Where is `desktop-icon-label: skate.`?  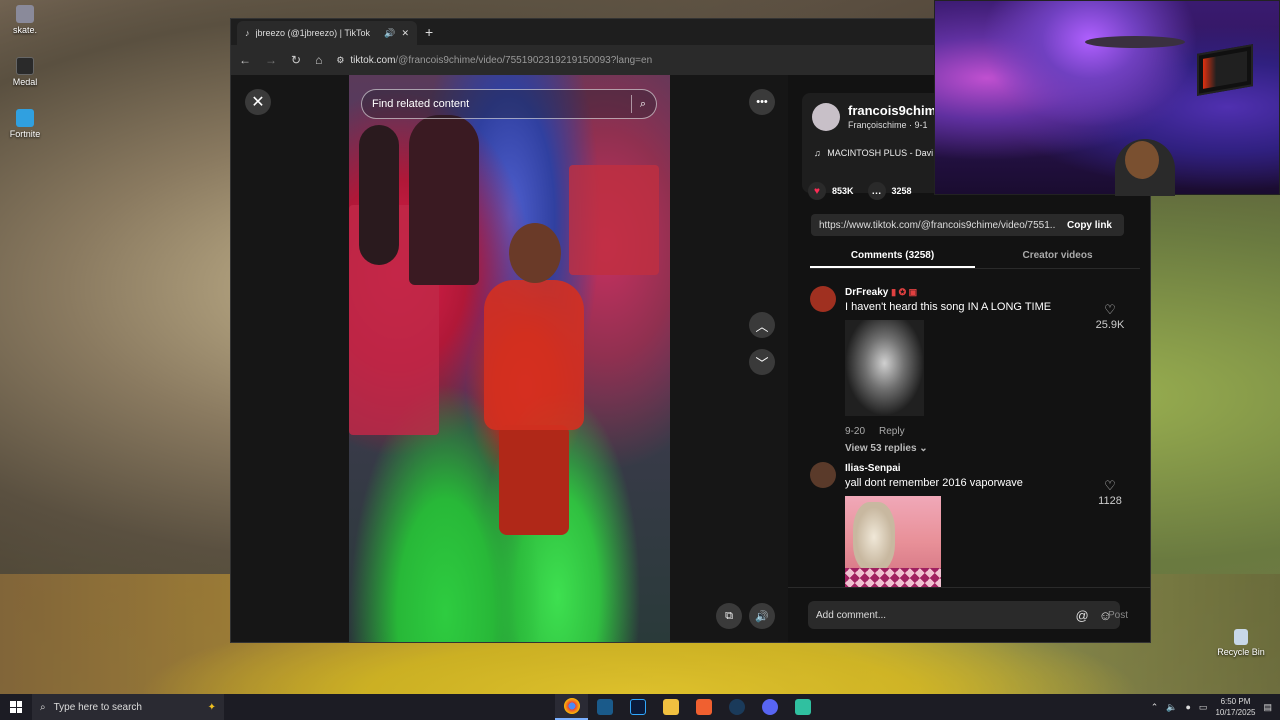
desktop-icon-label: skate. is located at coordinates (24, 30).